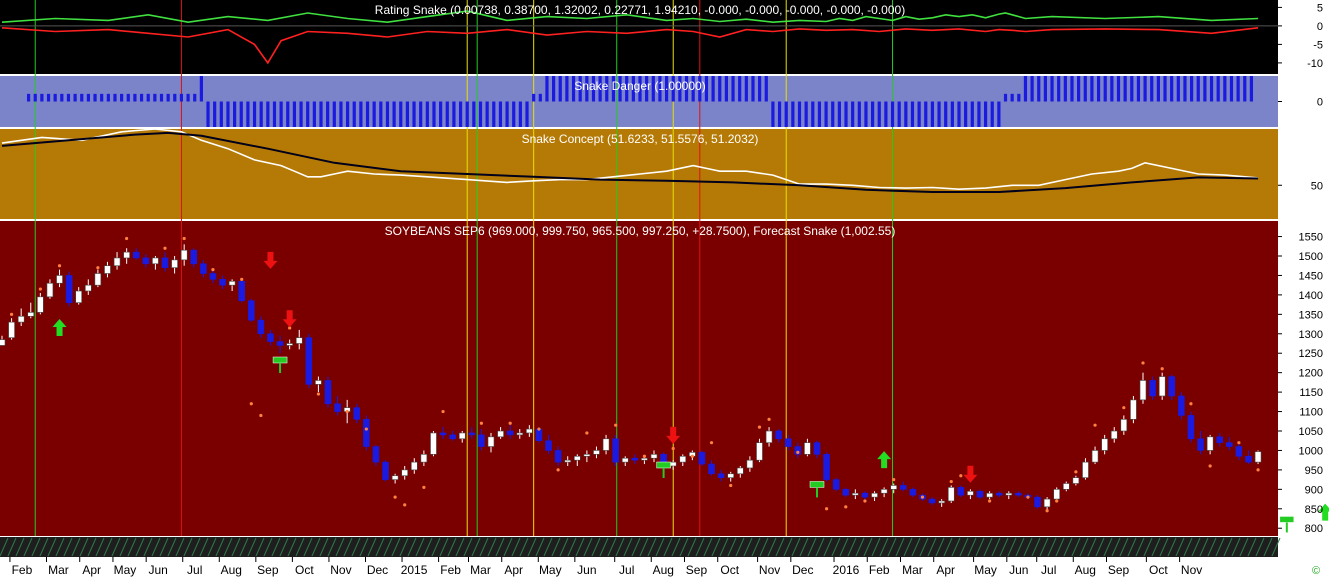 Image resolution: width=1329 pixels, height=582 pixels. What do you see at coordinates (1311, 238) in the screenshot?
I see `ytick-label-3-0: 1550` at bounding box center [1311, 238].